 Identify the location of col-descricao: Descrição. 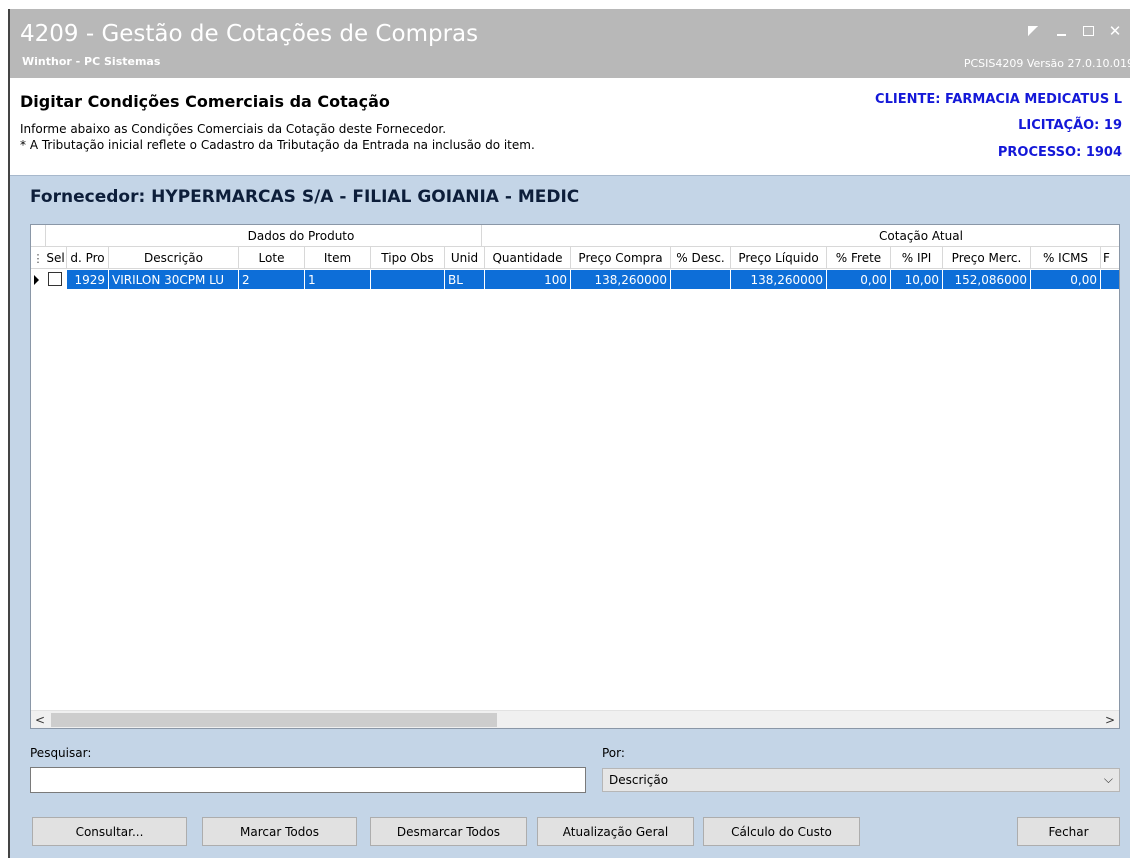
(174, 258).